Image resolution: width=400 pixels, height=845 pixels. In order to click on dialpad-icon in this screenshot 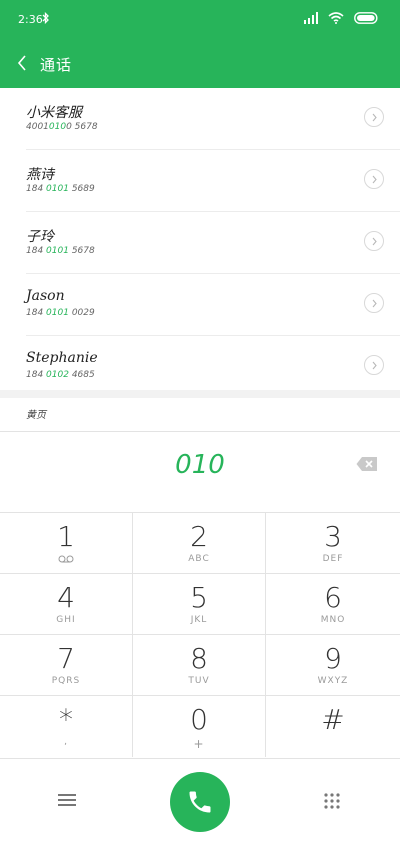, I will do `click(332, 801)`.